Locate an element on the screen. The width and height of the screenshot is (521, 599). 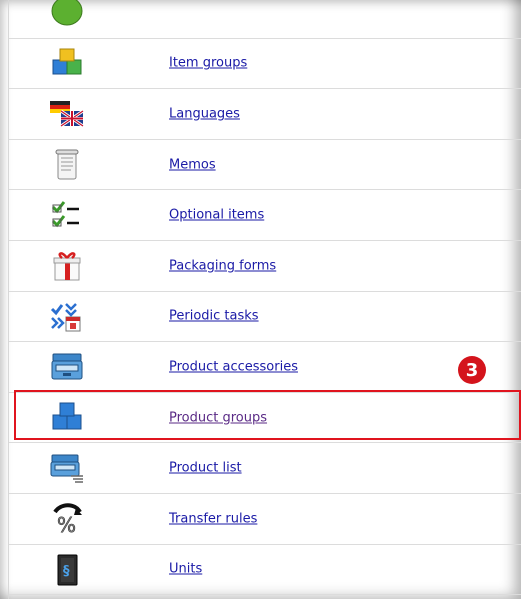
languages-link: Languages is located at coordinates (204, 113).